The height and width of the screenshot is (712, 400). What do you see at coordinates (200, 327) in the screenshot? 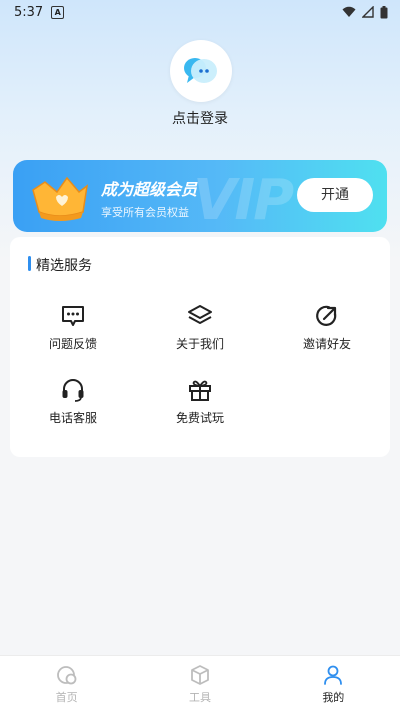
I see `service-about: 关于我们` at bounding box center [200, 327].